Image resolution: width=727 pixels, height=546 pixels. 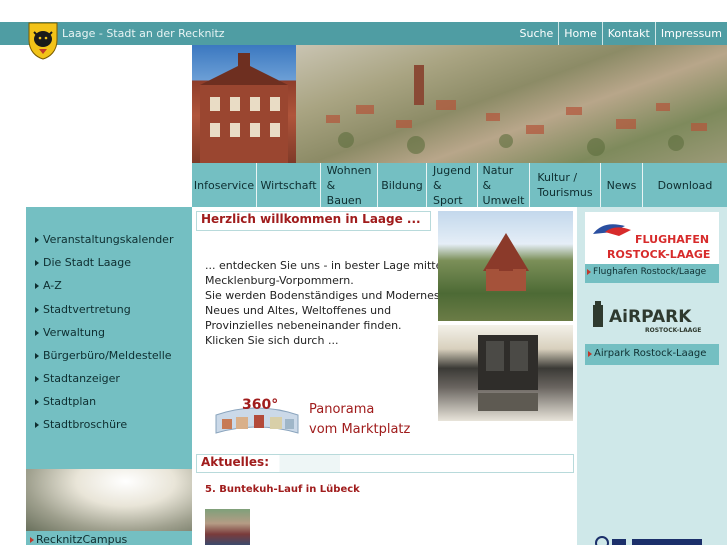 I want to click on top-navigation: Suche Home Kontakt Impressum, so click(x=621, y=33).